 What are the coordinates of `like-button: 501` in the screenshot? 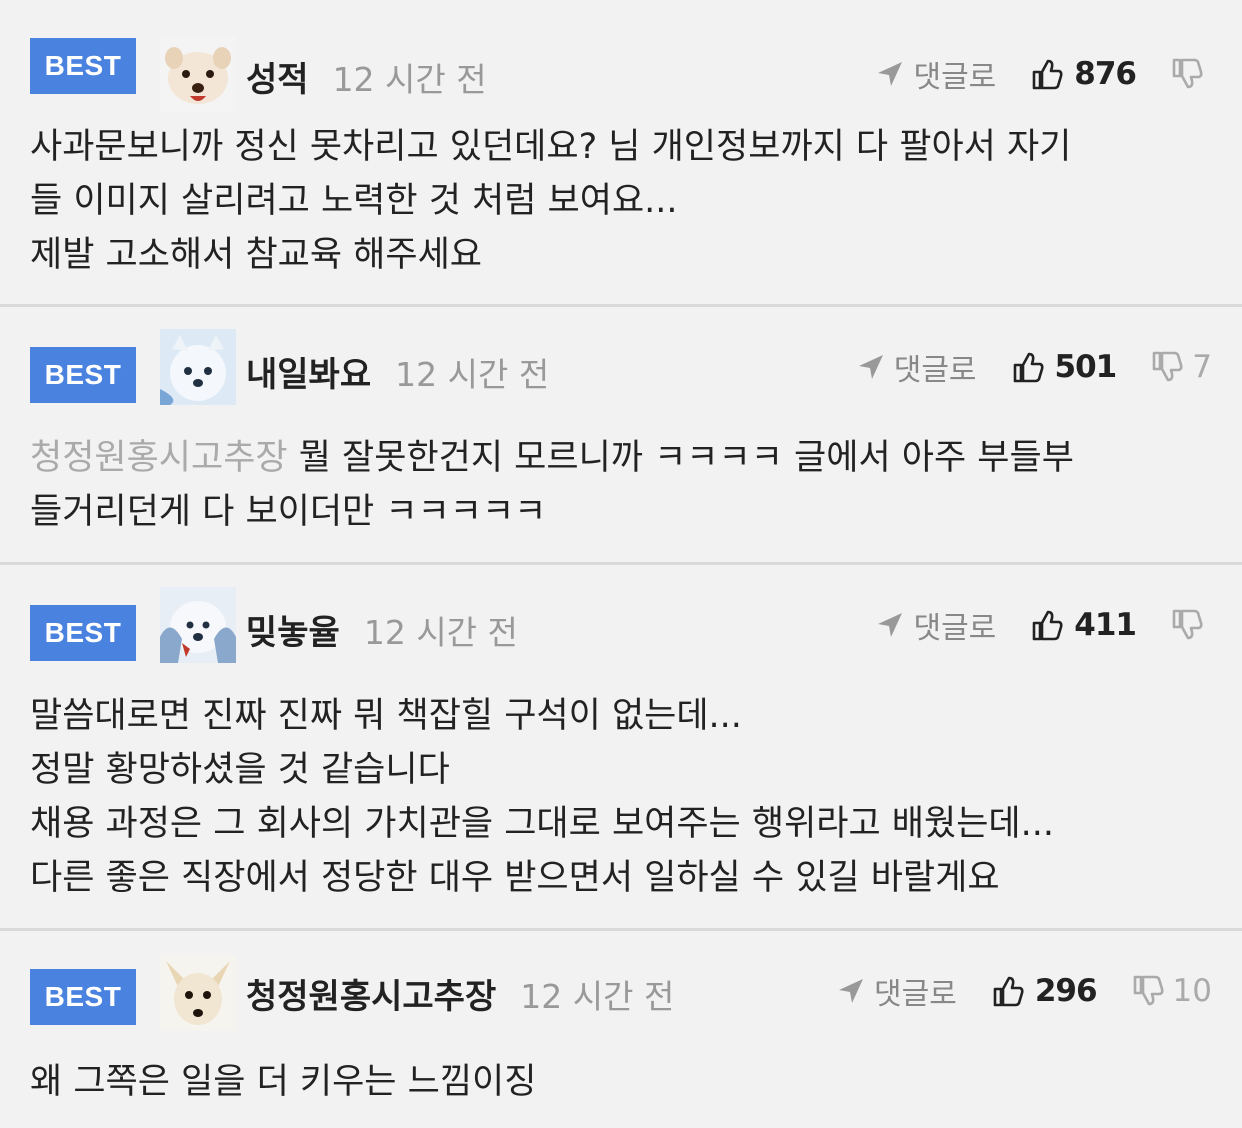 It's located at (1064, 367).